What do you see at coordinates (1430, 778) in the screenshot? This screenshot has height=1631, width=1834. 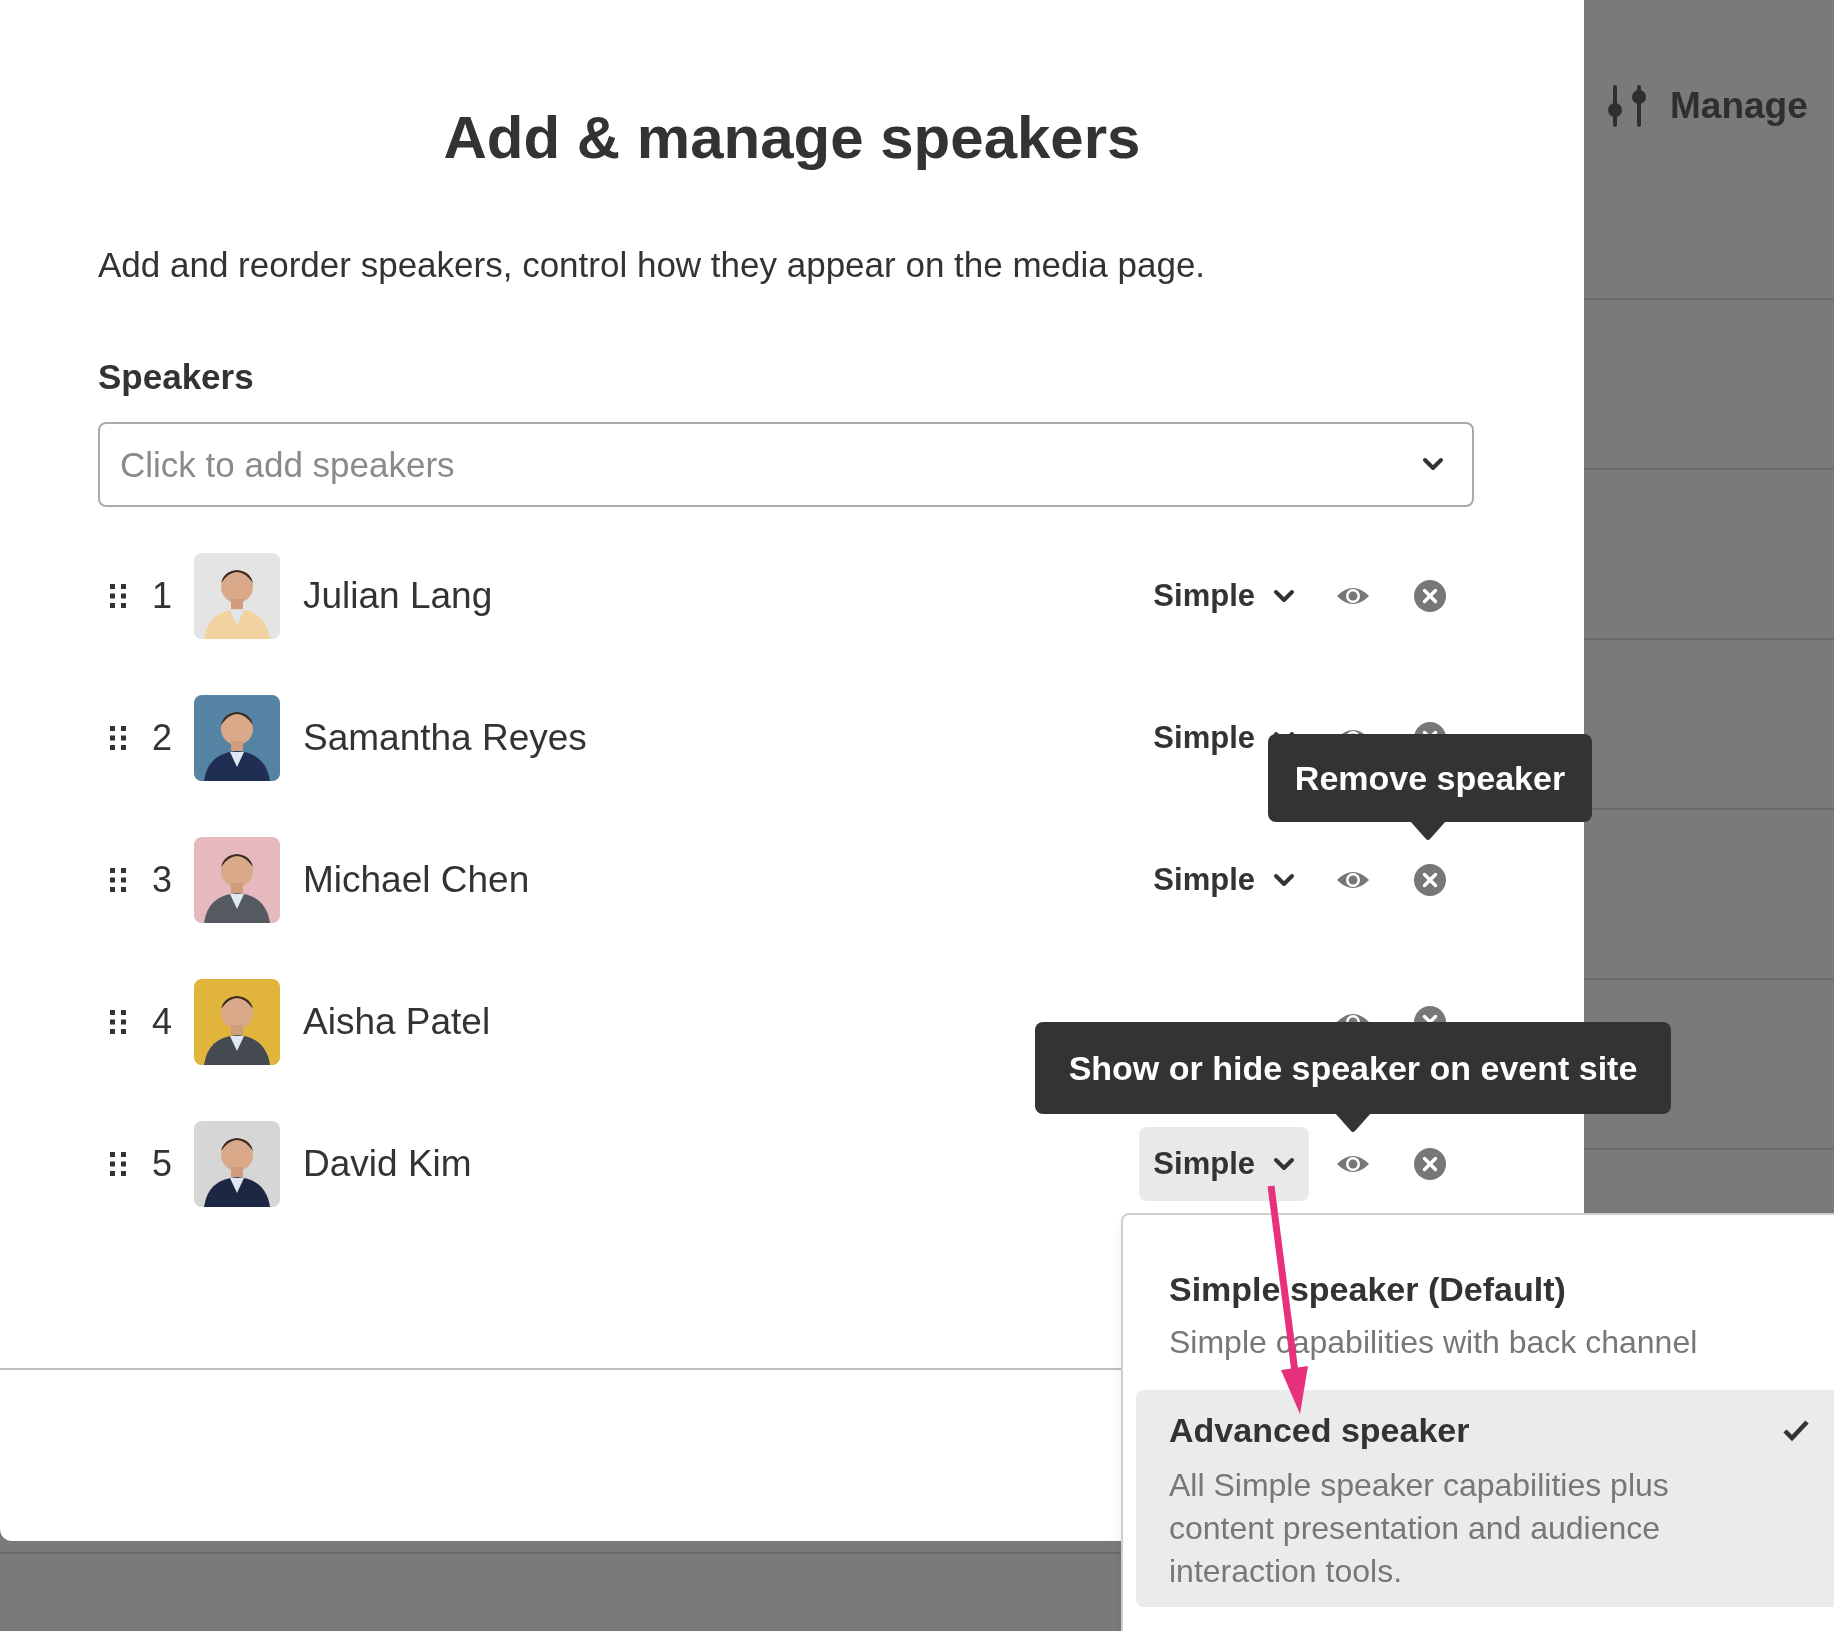 I see `tooltip: Remove speaker` at bounding box center [1430, 778].